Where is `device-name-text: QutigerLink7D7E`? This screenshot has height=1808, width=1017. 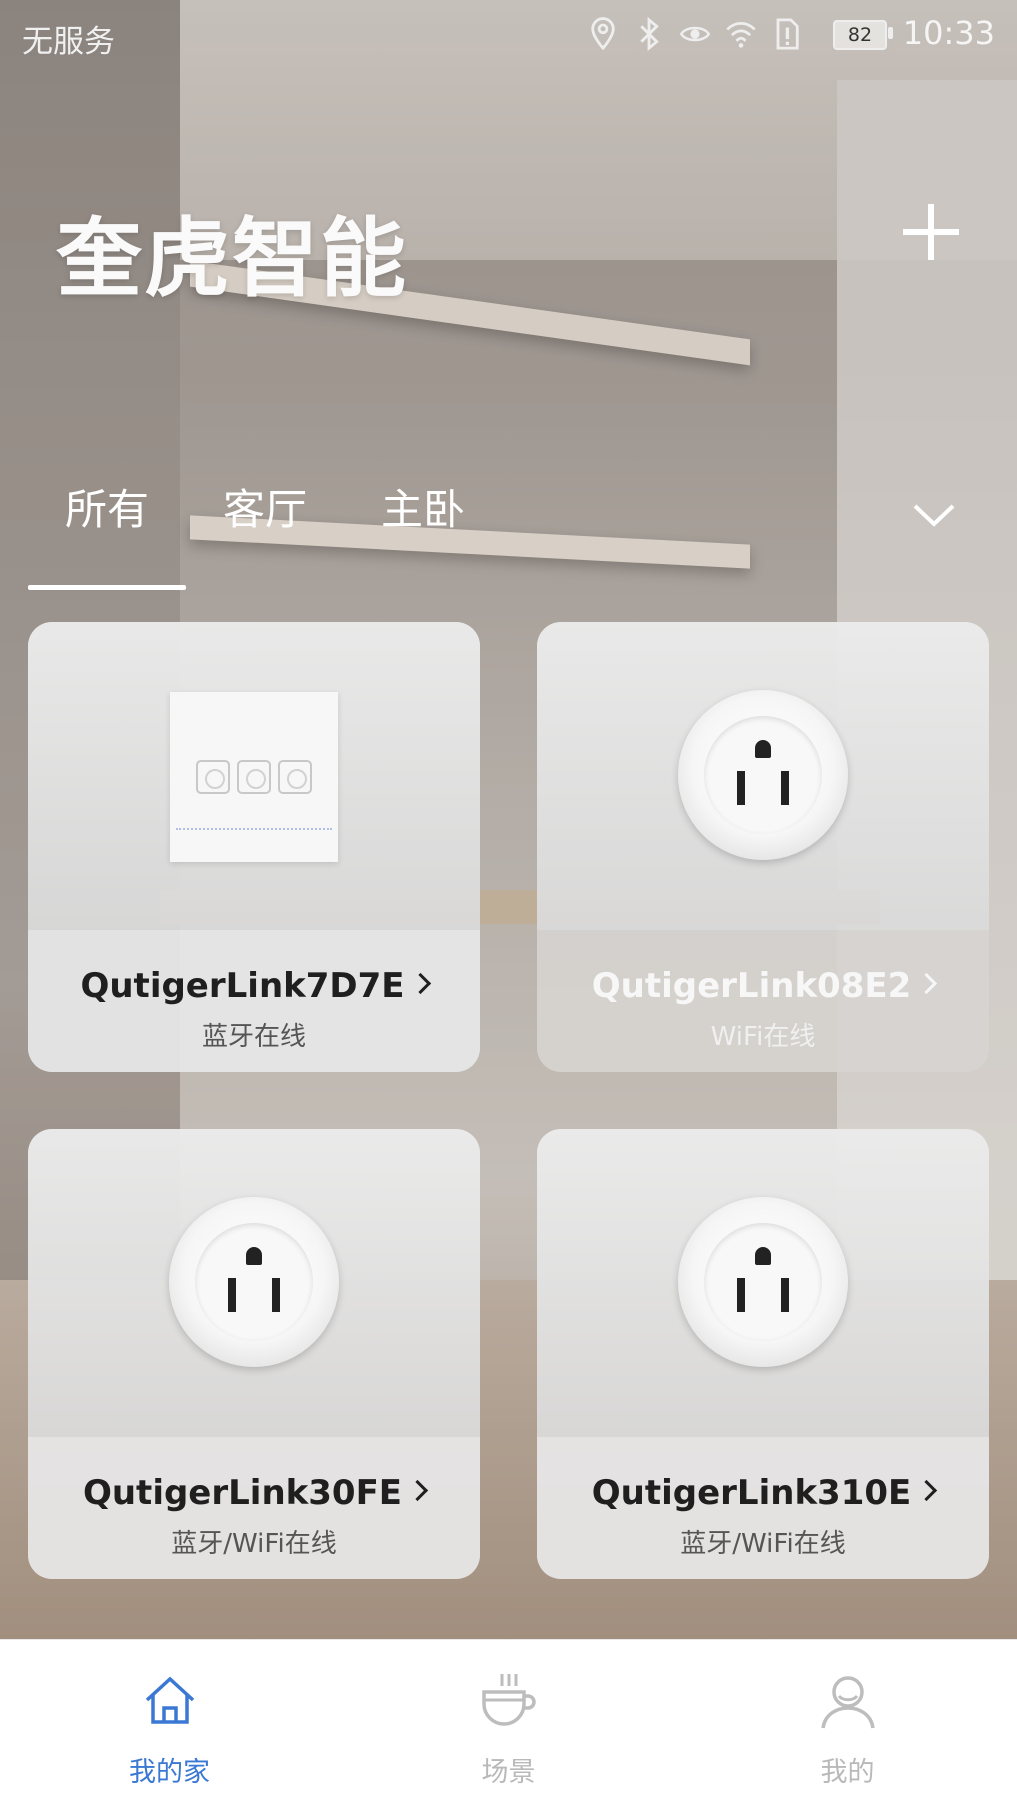
device-name-text: QutigerLink7D7E is located at coordinates (242, 986).